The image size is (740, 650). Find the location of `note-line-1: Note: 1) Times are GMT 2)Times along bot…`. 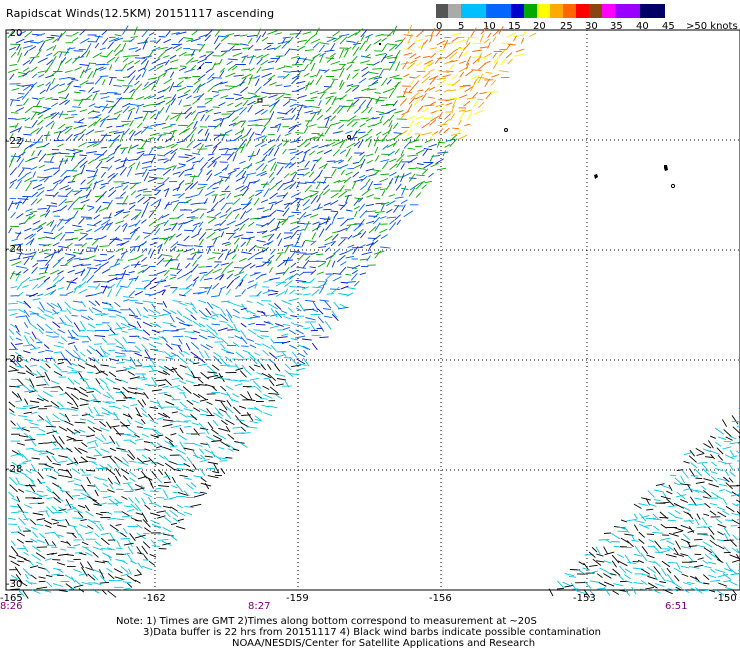

note-line-1: Note: 1) Times are GMT 2)Times along bot… is located at coordinates (326, 621).